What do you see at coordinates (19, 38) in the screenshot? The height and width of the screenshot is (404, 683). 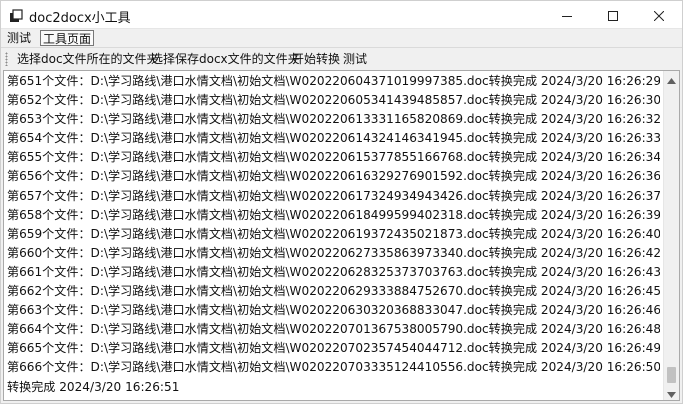 I see `menu-item-test: 测试` at bounding box center [19, 38].